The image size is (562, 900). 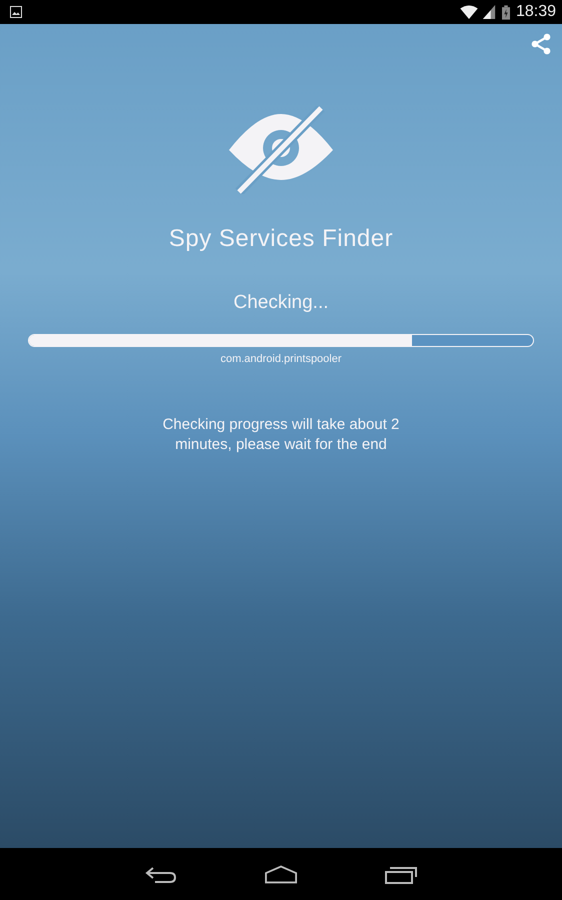 I want to click on progress-note: Checking progress will take about 2 minutes, please wait for the end, so click(x=281, y=435).